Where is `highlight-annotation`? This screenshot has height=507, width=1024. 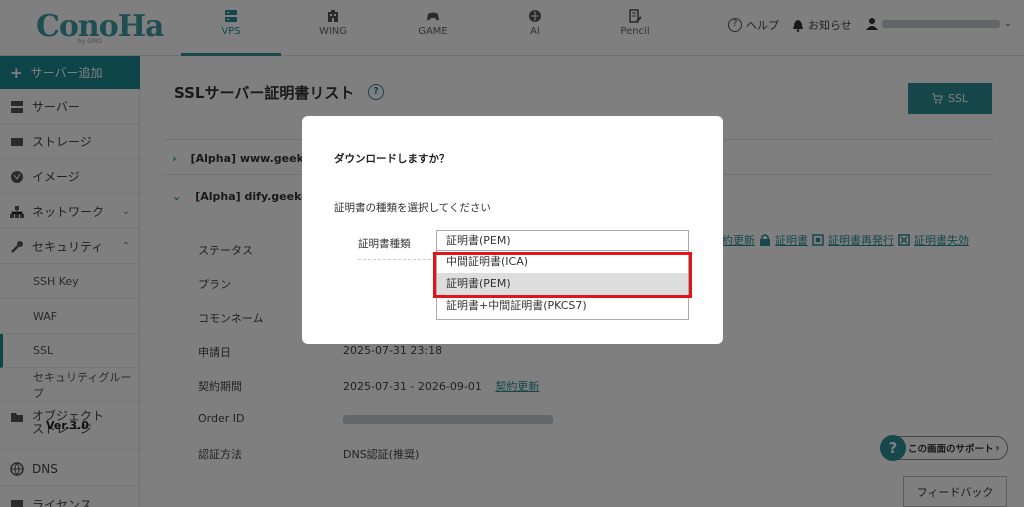
highlight-annotation is located at coordinates (562, 275).